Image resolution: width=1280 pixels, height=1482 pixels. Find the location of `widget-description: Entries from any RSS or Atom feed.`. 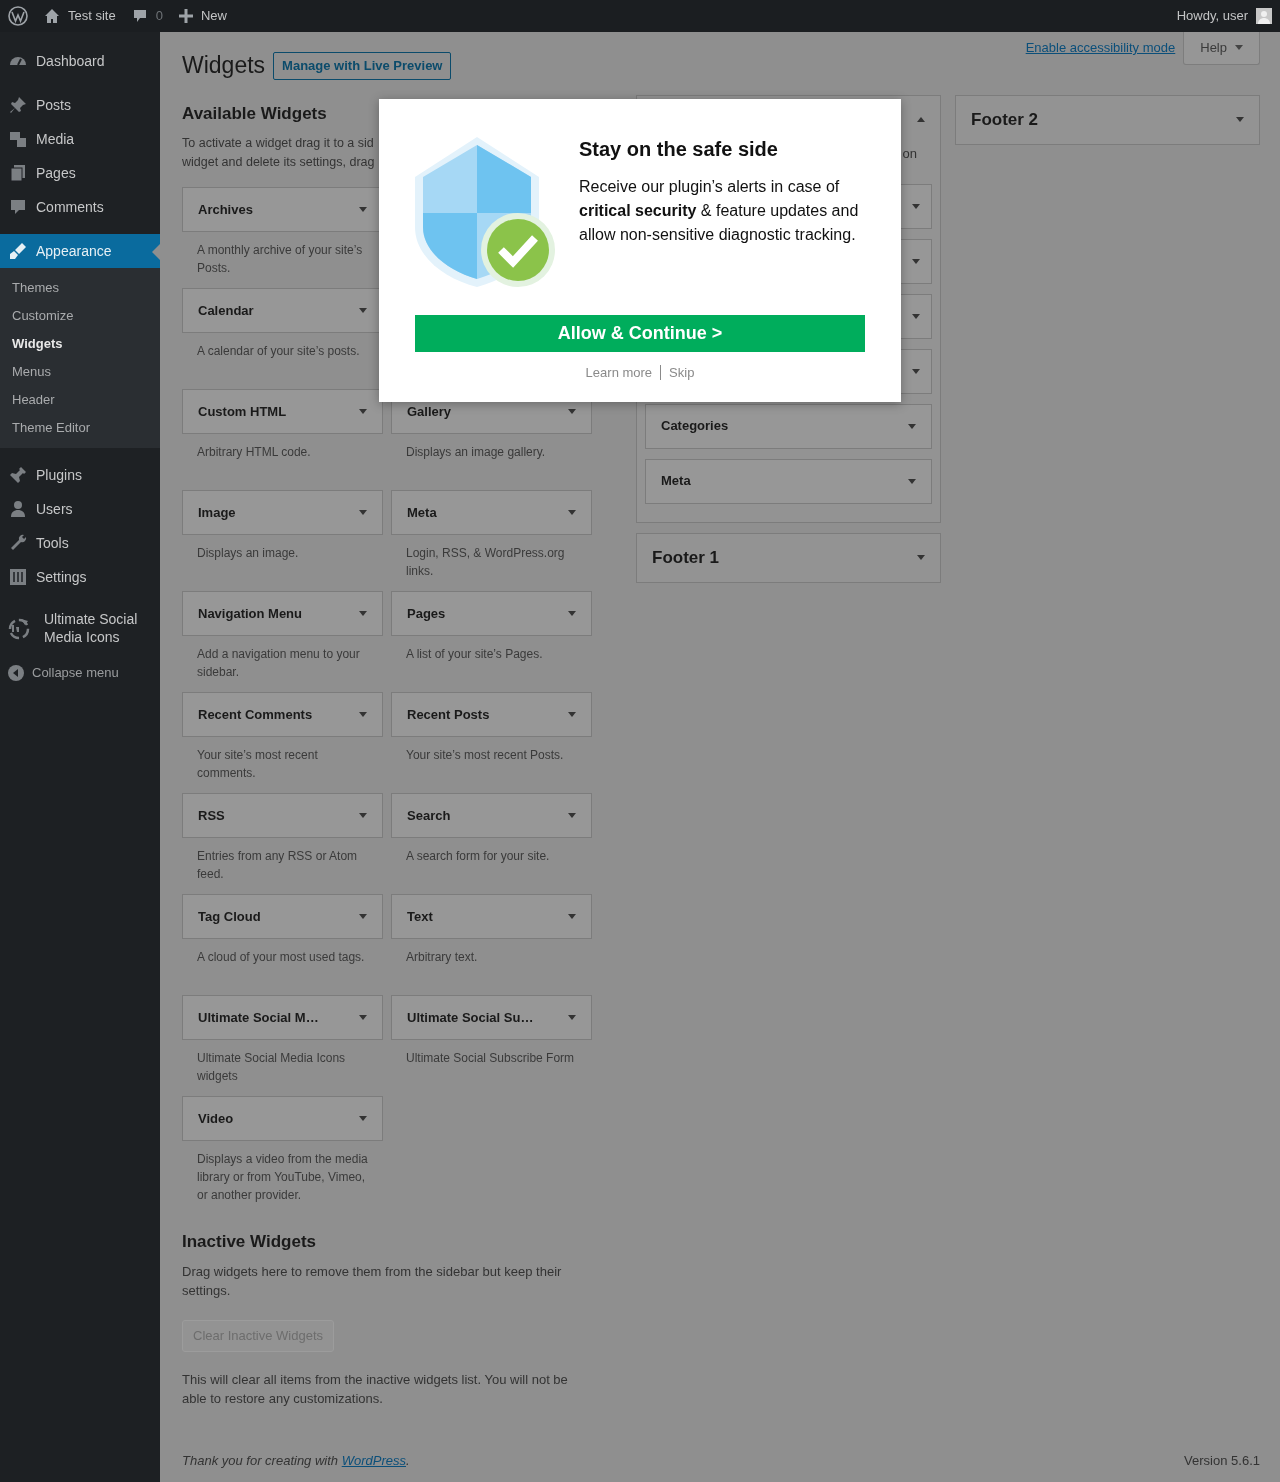

widget-description: Entries from any RSS or Atom feed. is located at coordinates (277, 865).